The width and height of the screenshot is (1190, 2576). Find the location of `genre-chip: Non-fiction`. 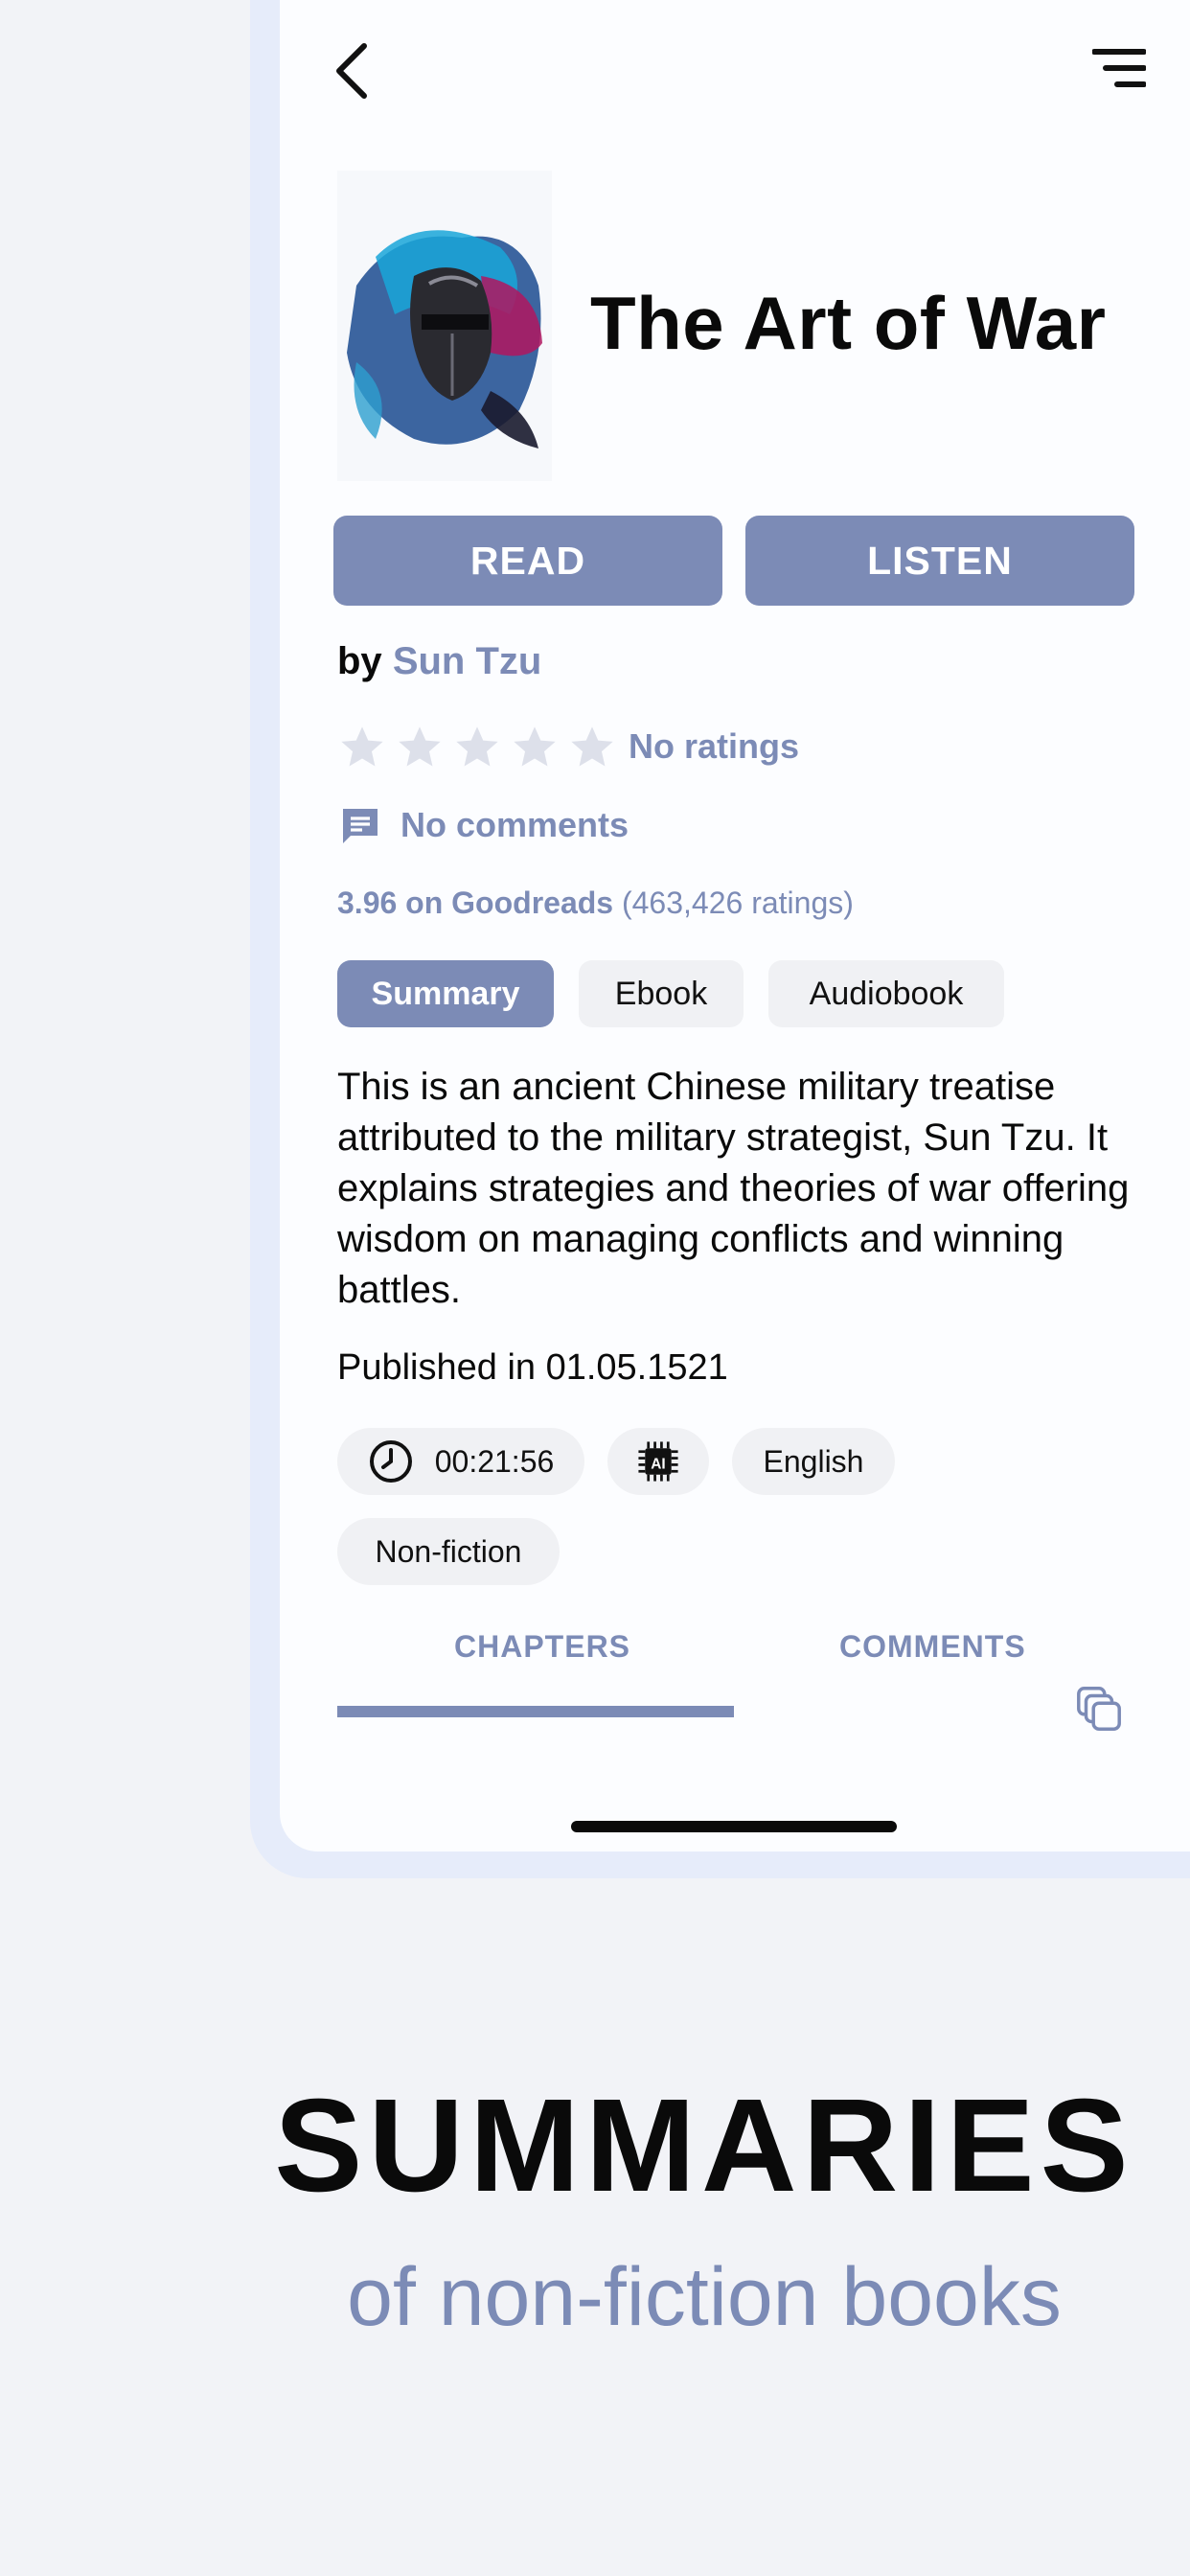

genre-chip: Non-fiction is located at coordinates (449, 1552).